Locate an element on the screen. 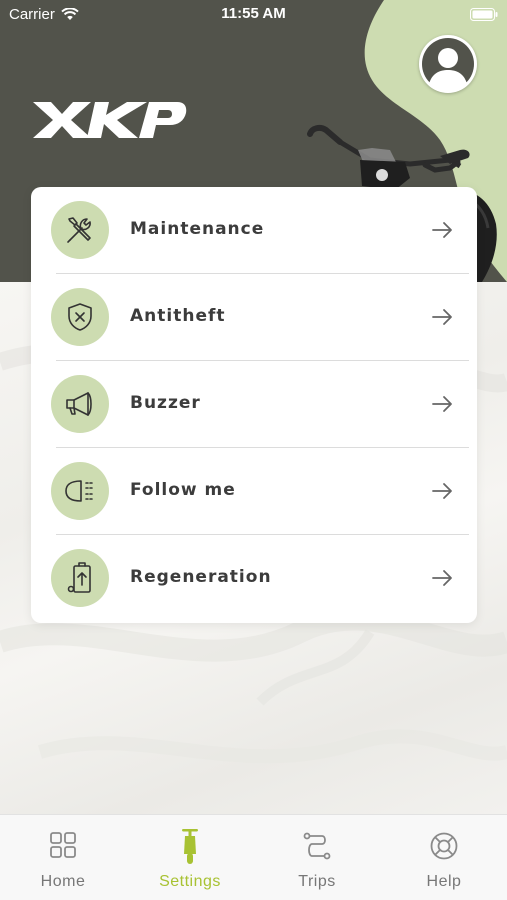 This screenshot has width=507, height=900. menu-item-maintenance: Maintenance is located at coordinates (254, 230).